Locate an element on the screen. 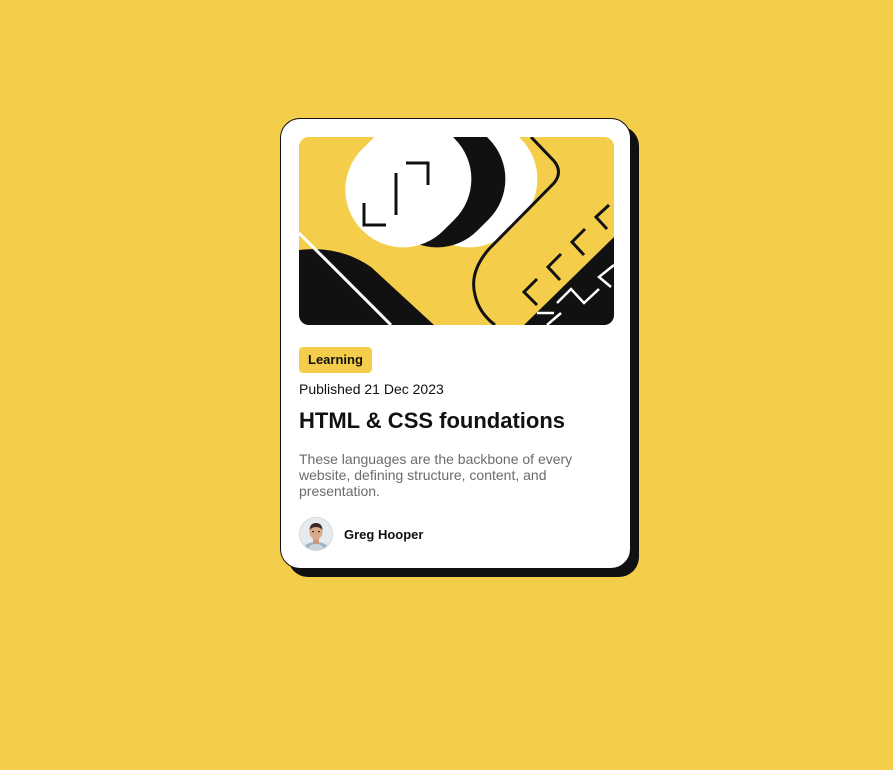 The image size is (893, 770). published-date: Published 21 Dec 2023 is located at coordinates (371, 389).